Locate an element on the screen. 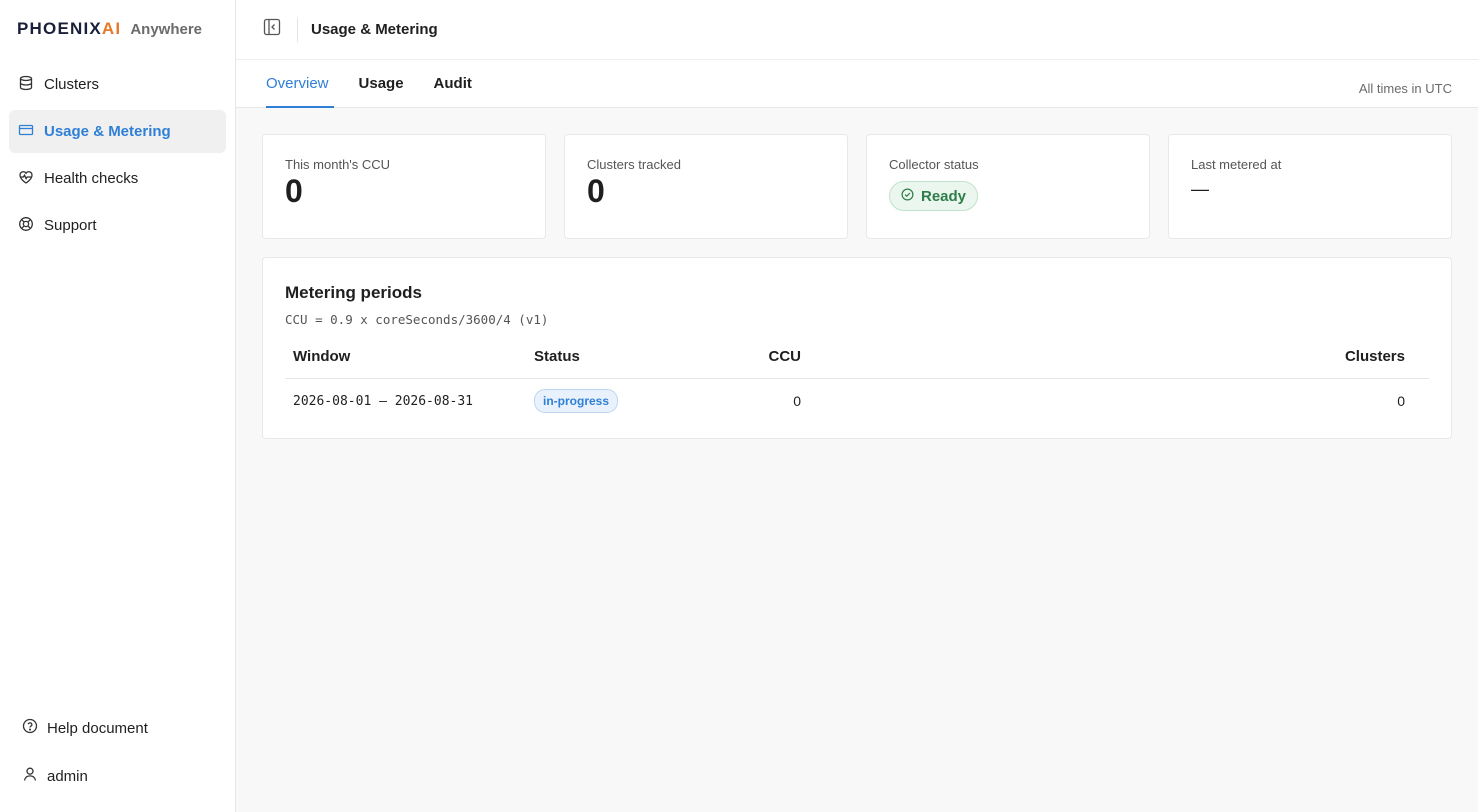  ccu-formula: CCU = 0.9 x coreSeconds/3600/4 (v1) is located at coordinates (417, 319).